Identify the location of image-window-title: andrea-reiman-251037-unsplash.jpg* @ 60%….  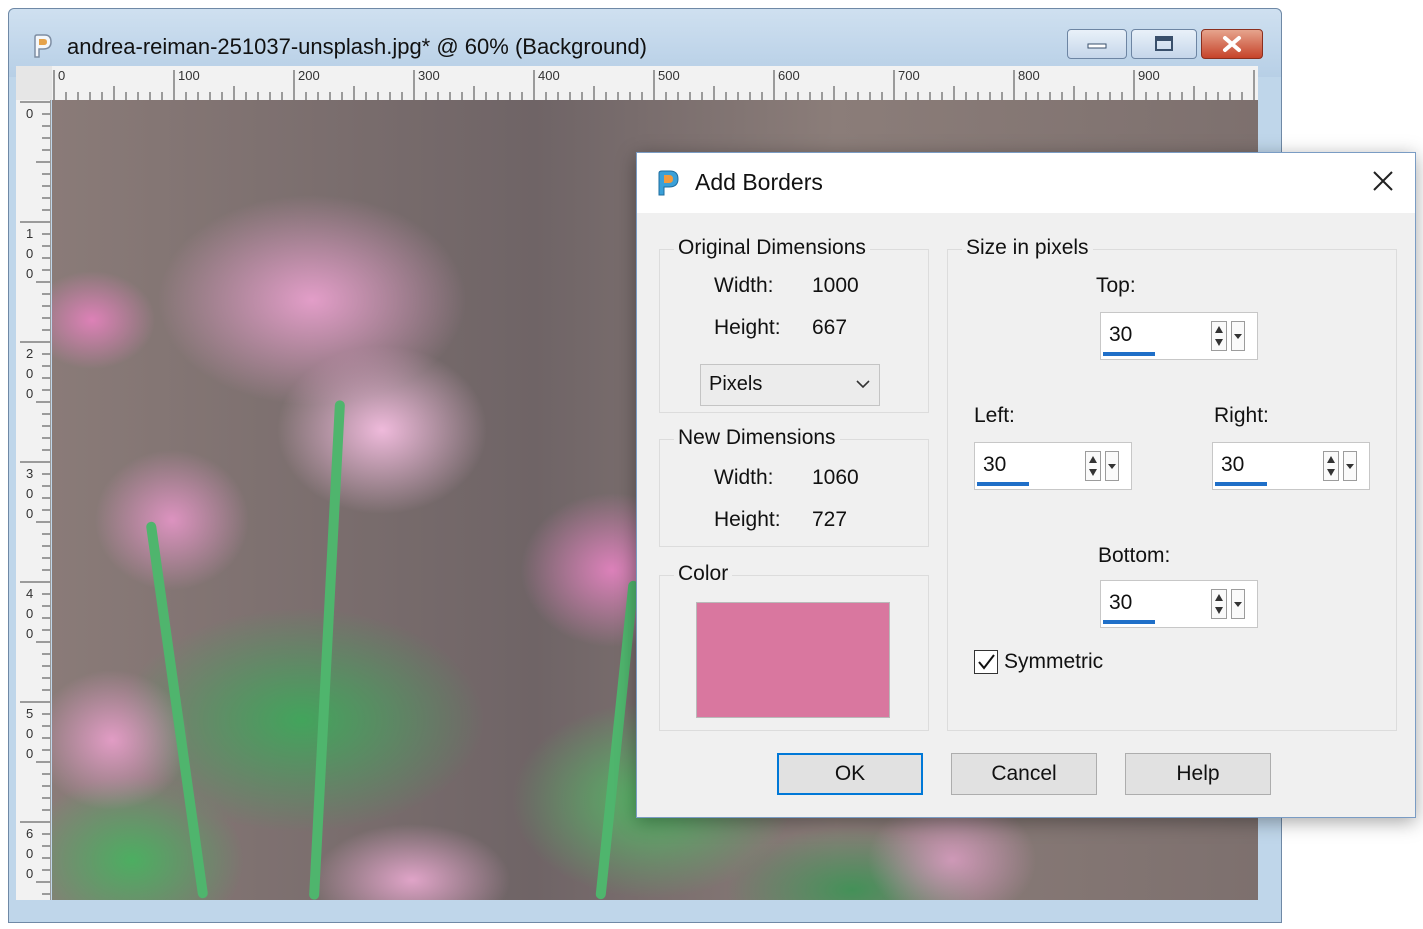
(357, 46).